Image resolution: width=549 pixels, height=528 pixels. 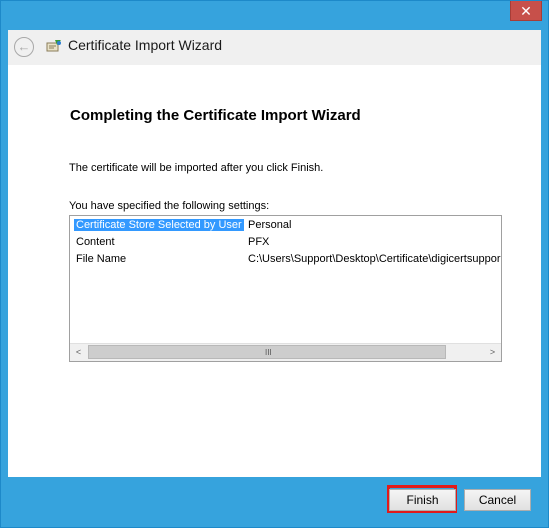 What do you see at coordinates (497, 500) in the screenshot?
I see `cancel-button: Cancel` at bounding box center [497, 500].